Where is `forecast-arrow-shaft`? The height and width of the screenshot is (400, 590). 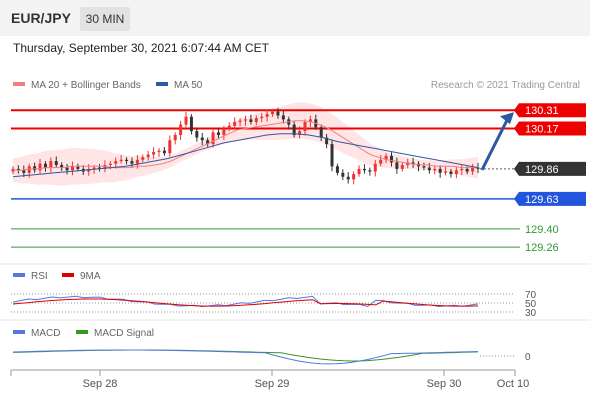 forecast-arrow-shaft is located at coordinates (495, 144).